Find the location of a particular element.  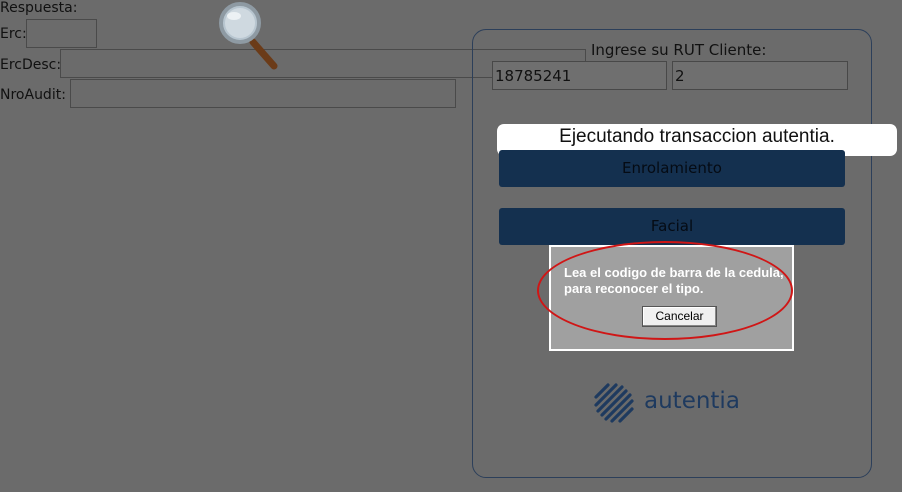

nroaudit-label: NroAudit: is located at coordinates (33, 95).